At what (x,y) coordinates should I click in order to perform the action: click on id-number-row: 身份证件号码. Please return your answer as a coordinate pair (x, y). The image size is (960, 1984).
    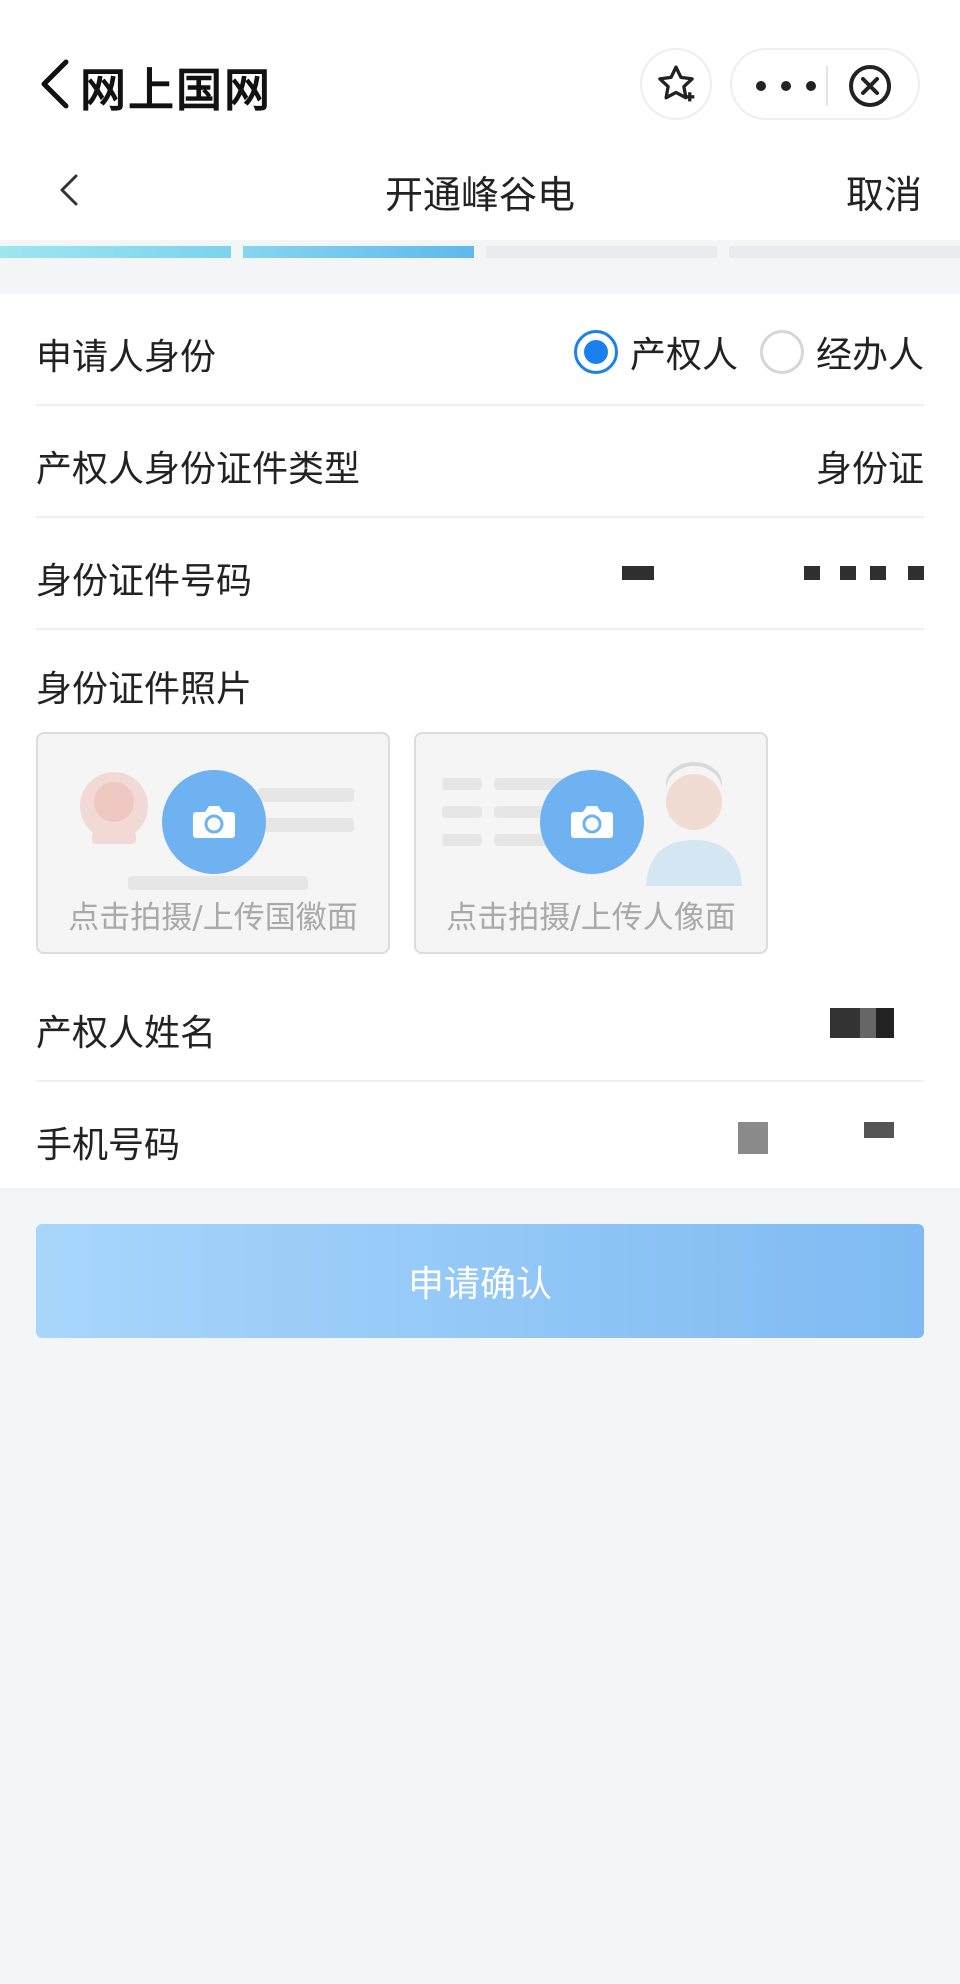
    Looking at the image, I should click on (480, 574).